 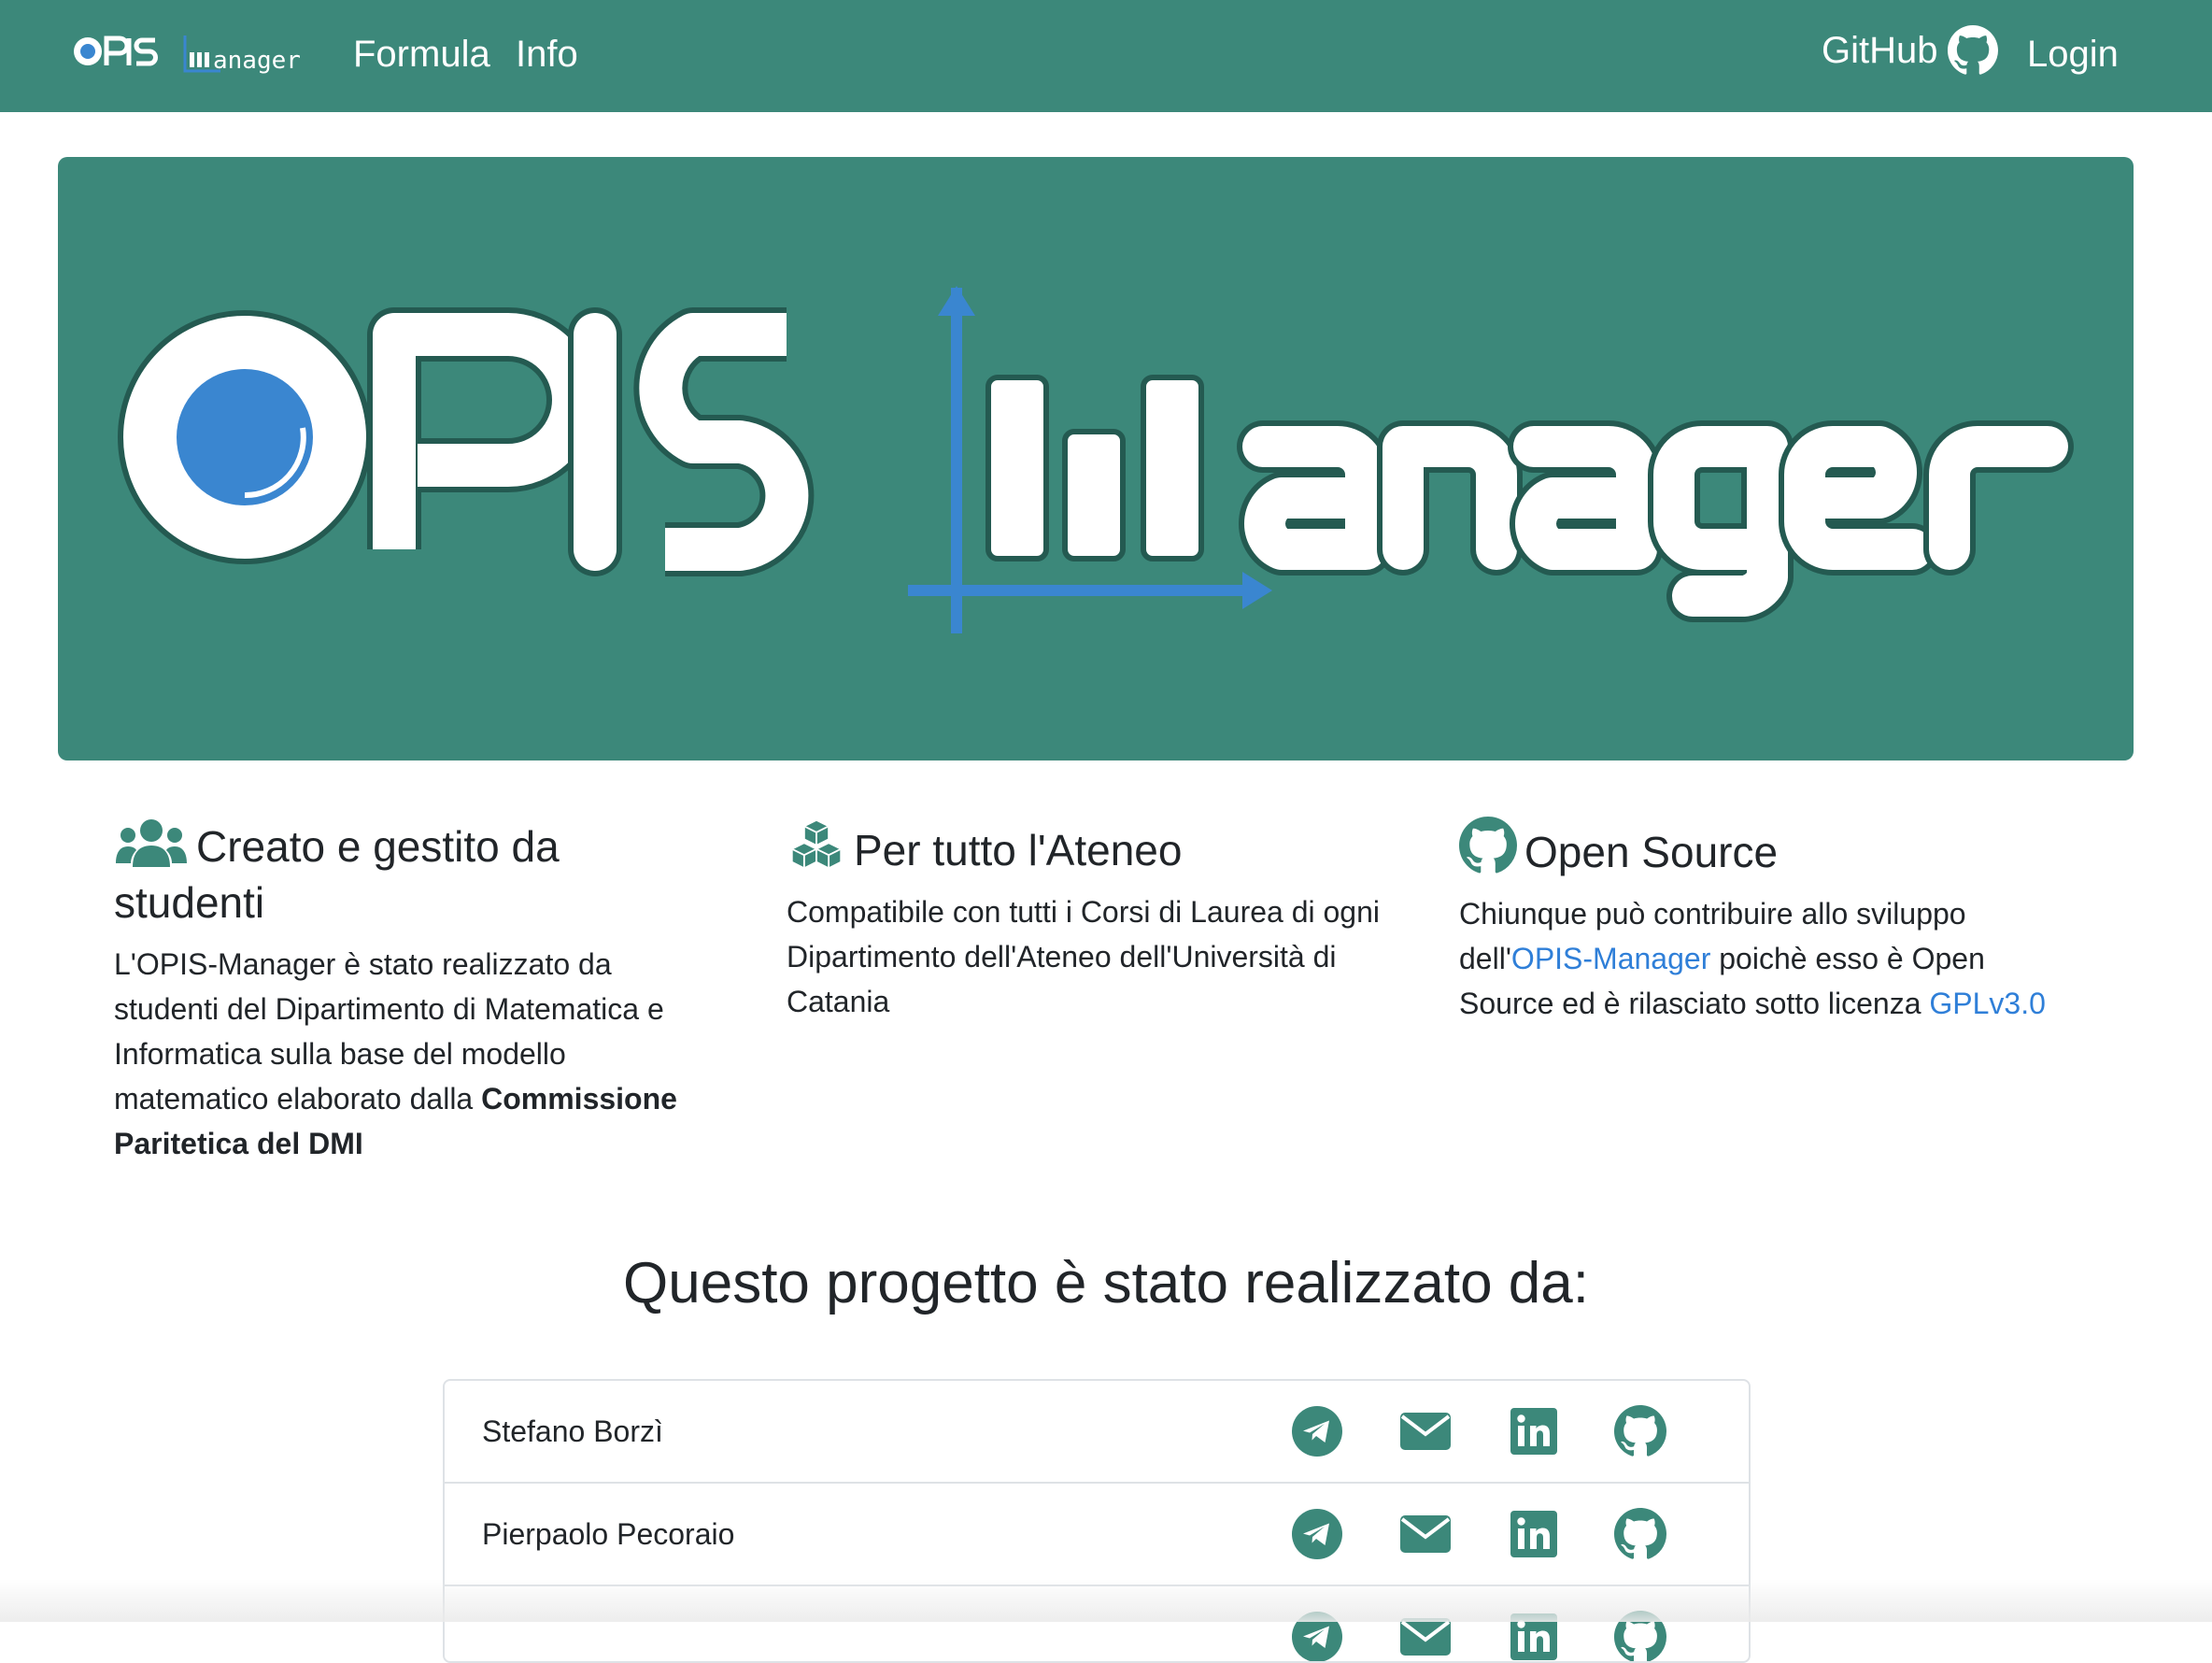 I want to click on github-link: GitHub, so click(x=1910, y=50).